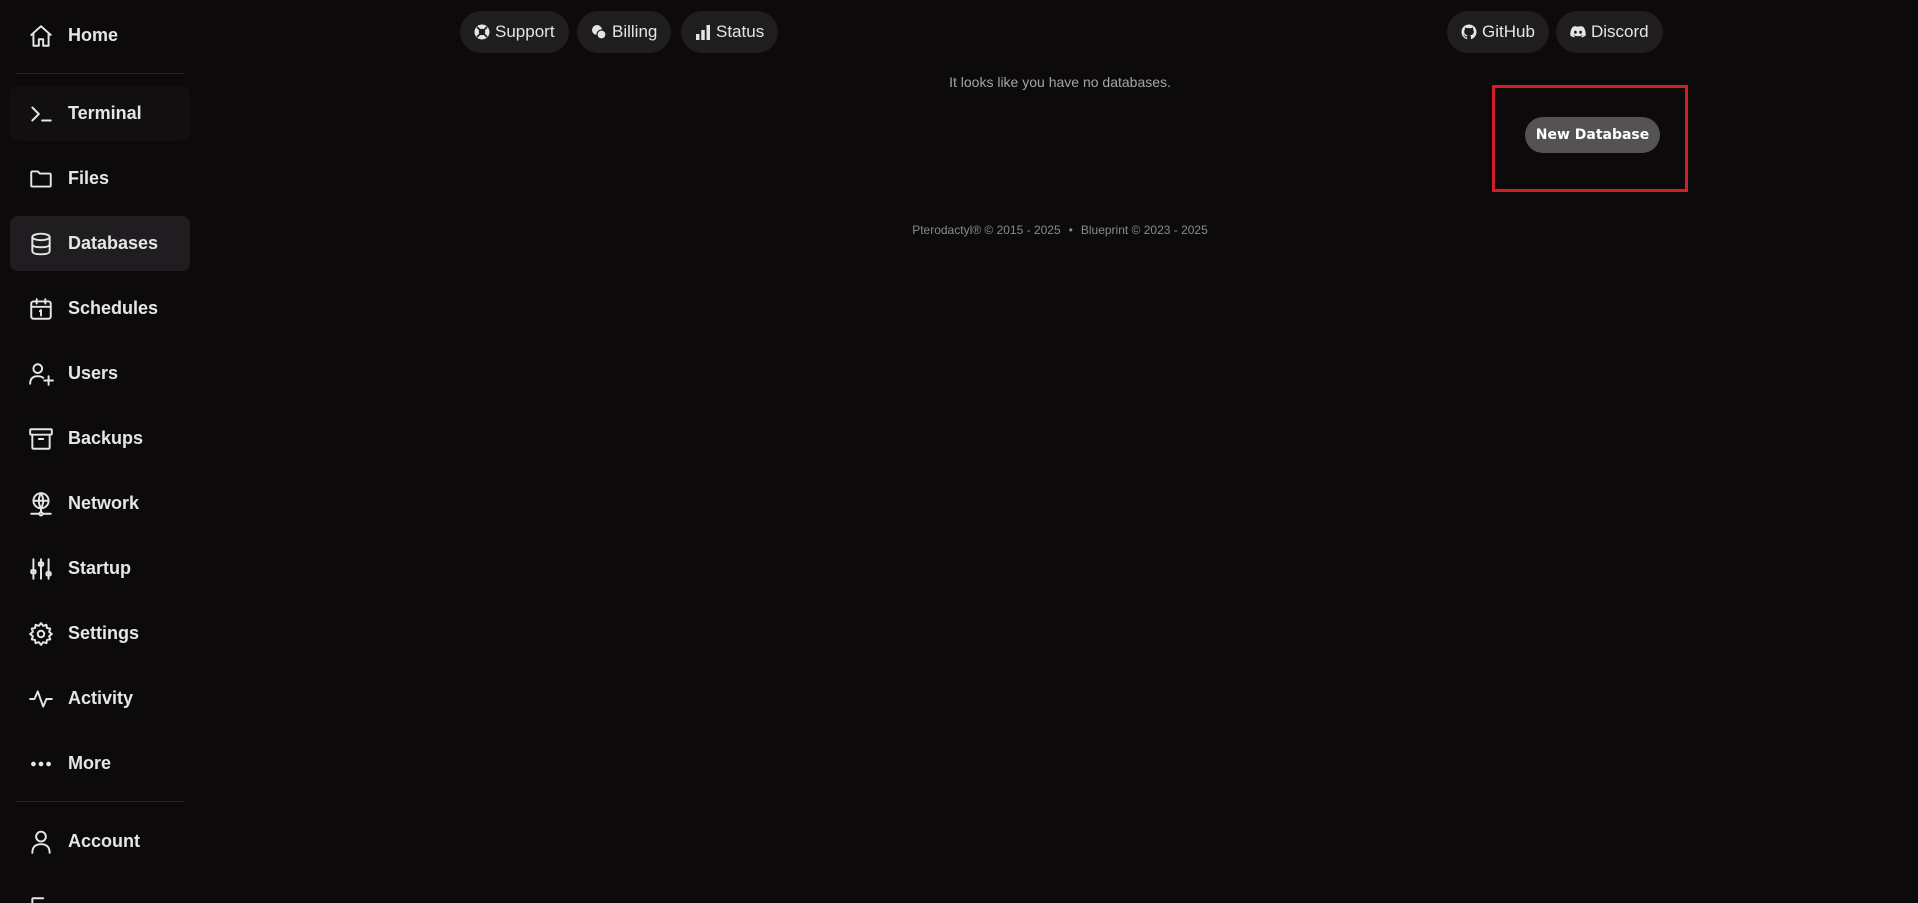 This screenshot has height=903, width=1918. What do you see at coordinates (599, 32) in the screenshot?
I see `coins-icon` at bounding box center [599, 32].